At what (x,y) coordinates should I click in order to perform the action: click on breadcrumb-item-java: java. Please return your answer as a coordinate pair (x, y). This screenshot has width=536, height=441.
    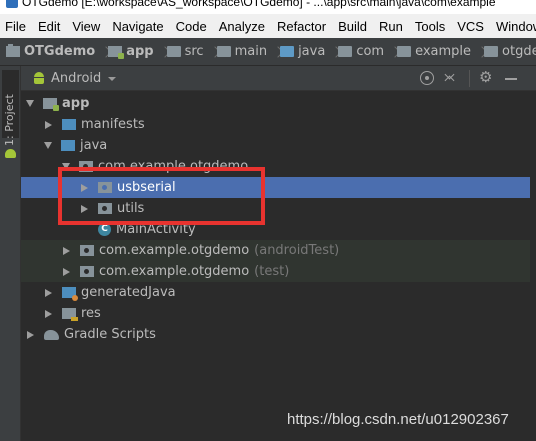
    Looking at the image, I should click on (302, 51).